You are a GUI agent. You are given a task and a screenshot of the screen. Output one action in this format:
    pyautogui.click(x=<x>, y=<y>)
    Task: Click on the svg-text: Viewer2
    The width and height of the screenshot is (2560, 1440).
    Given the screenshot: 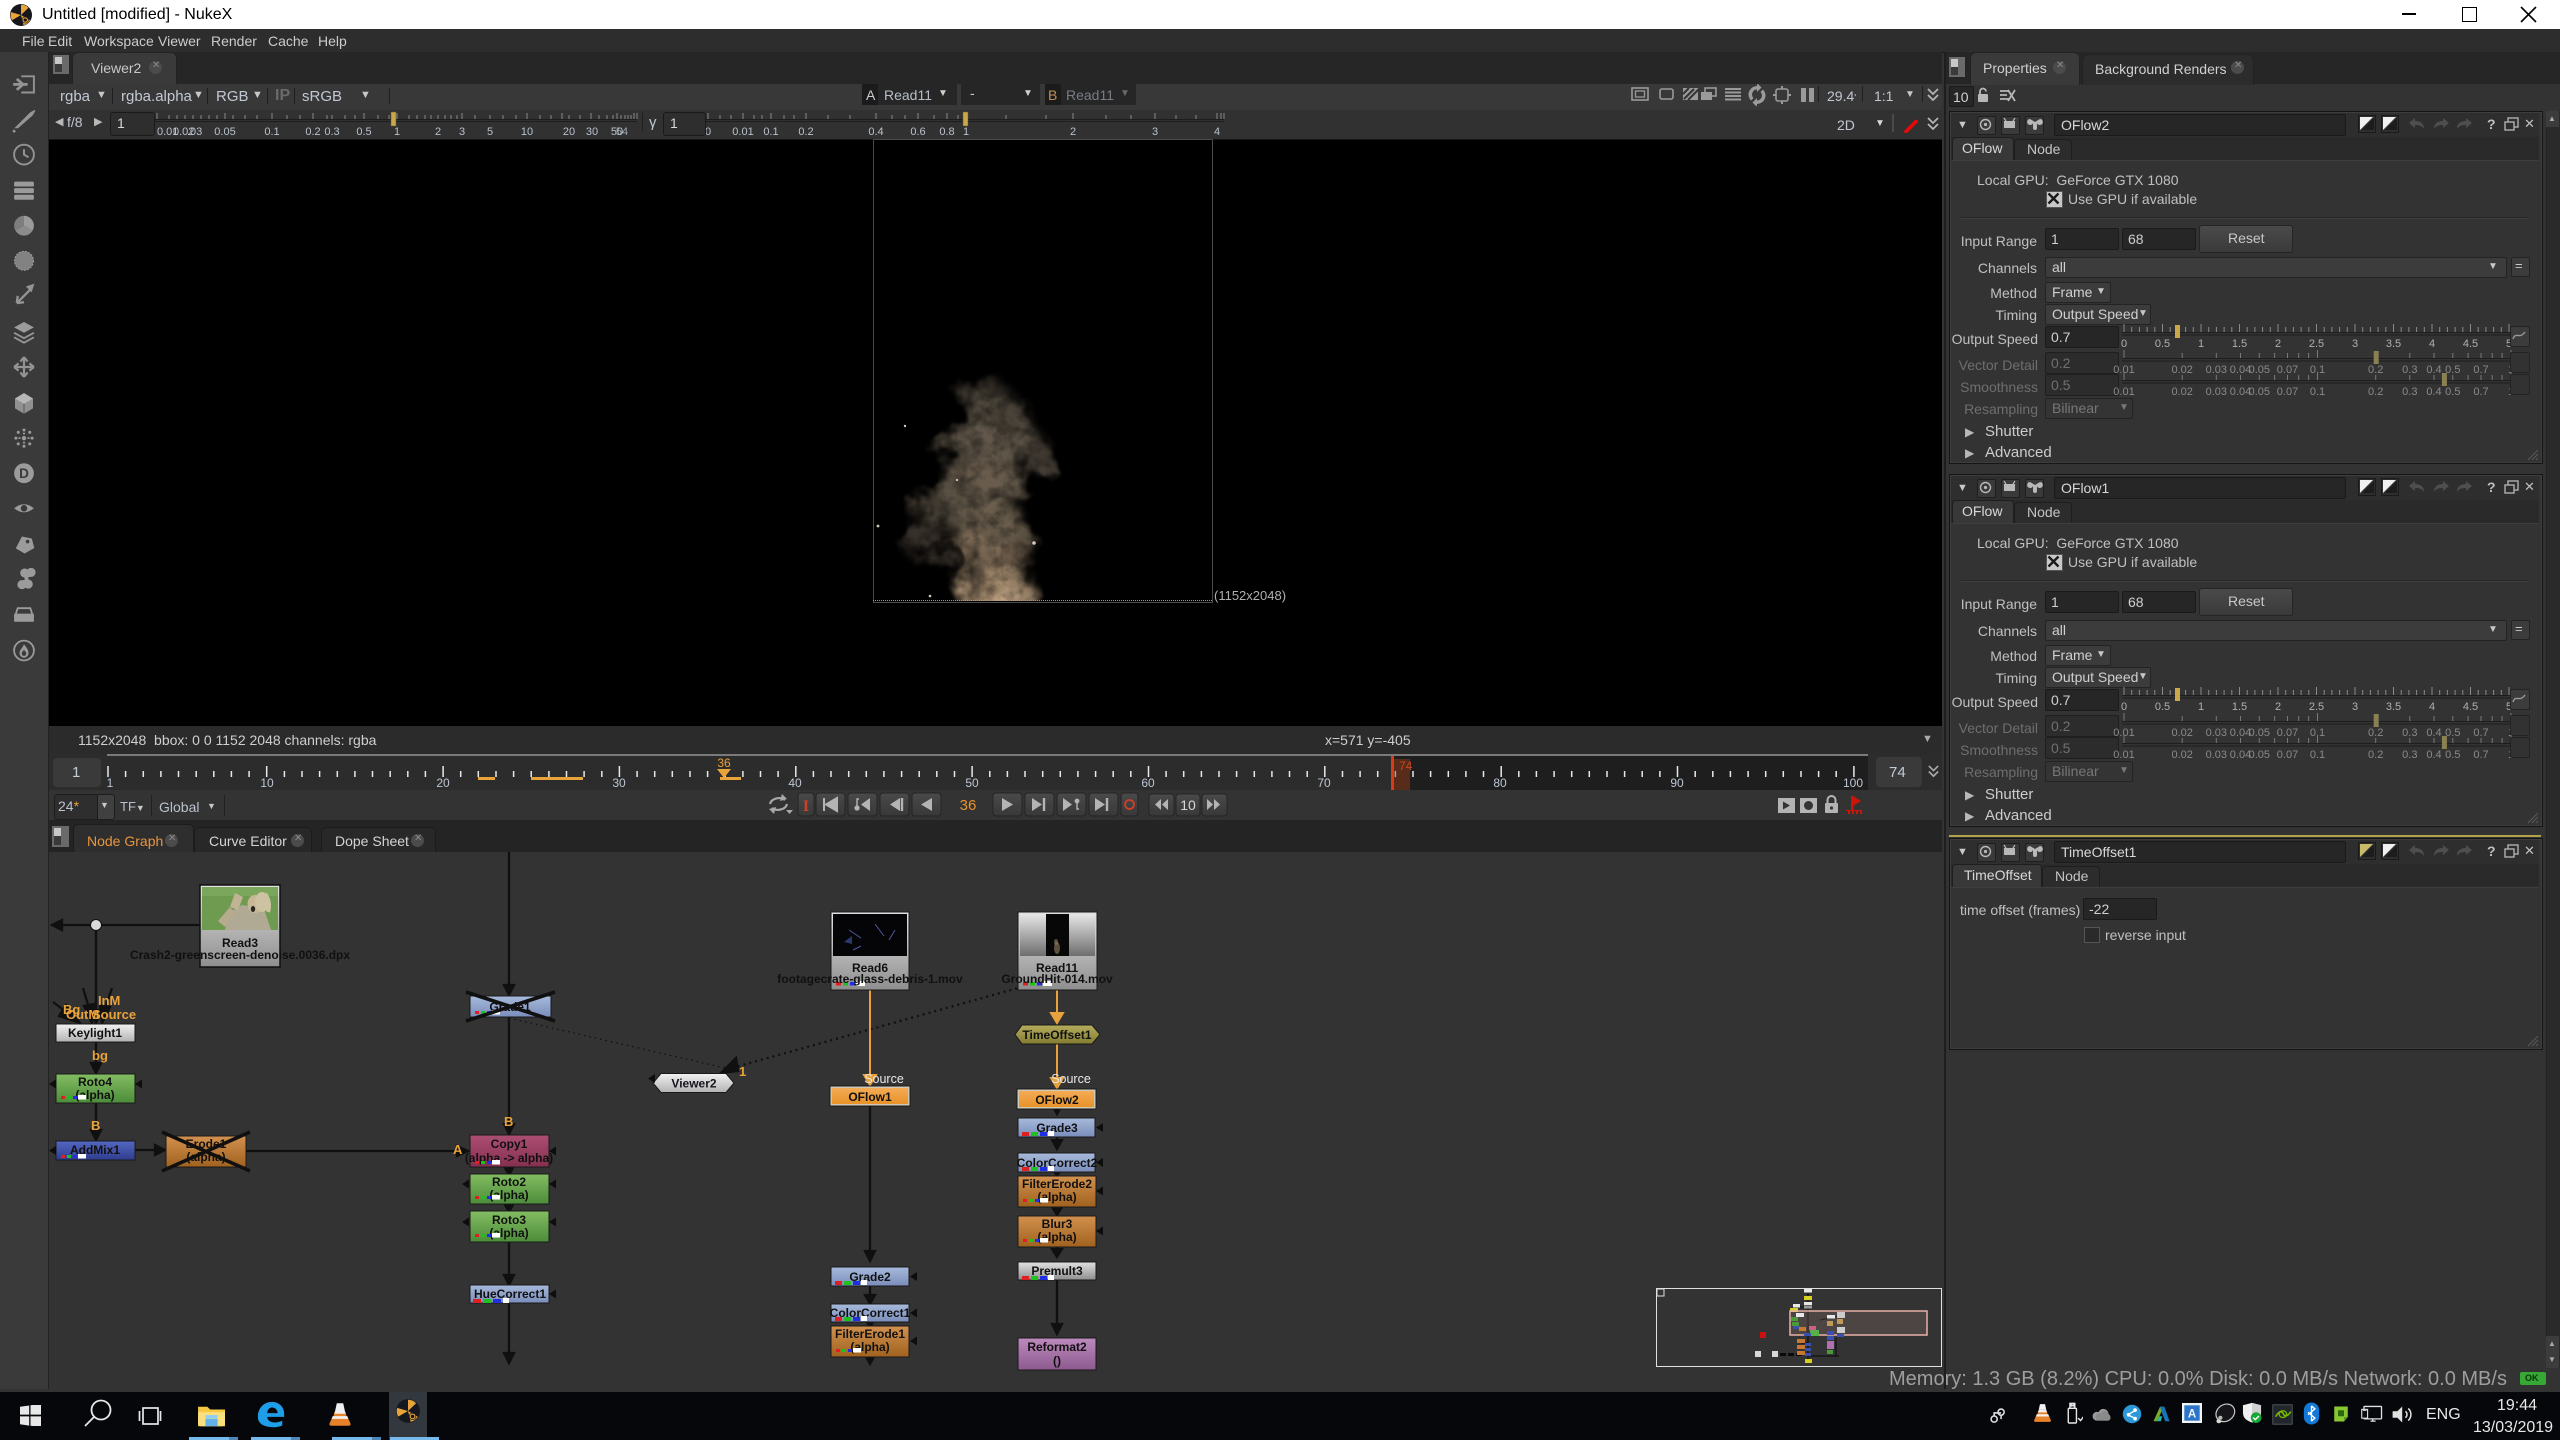 What is the action you would take?
    pyautogui.click(x=693, y=1084)
    